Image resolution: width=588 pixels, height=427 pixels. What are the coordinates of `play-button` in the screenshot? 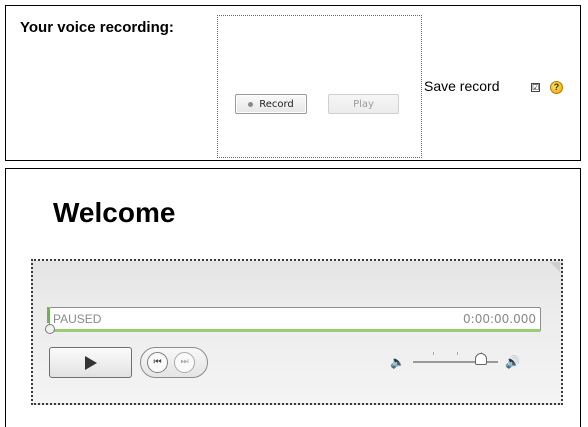 It's located at (90, 362).